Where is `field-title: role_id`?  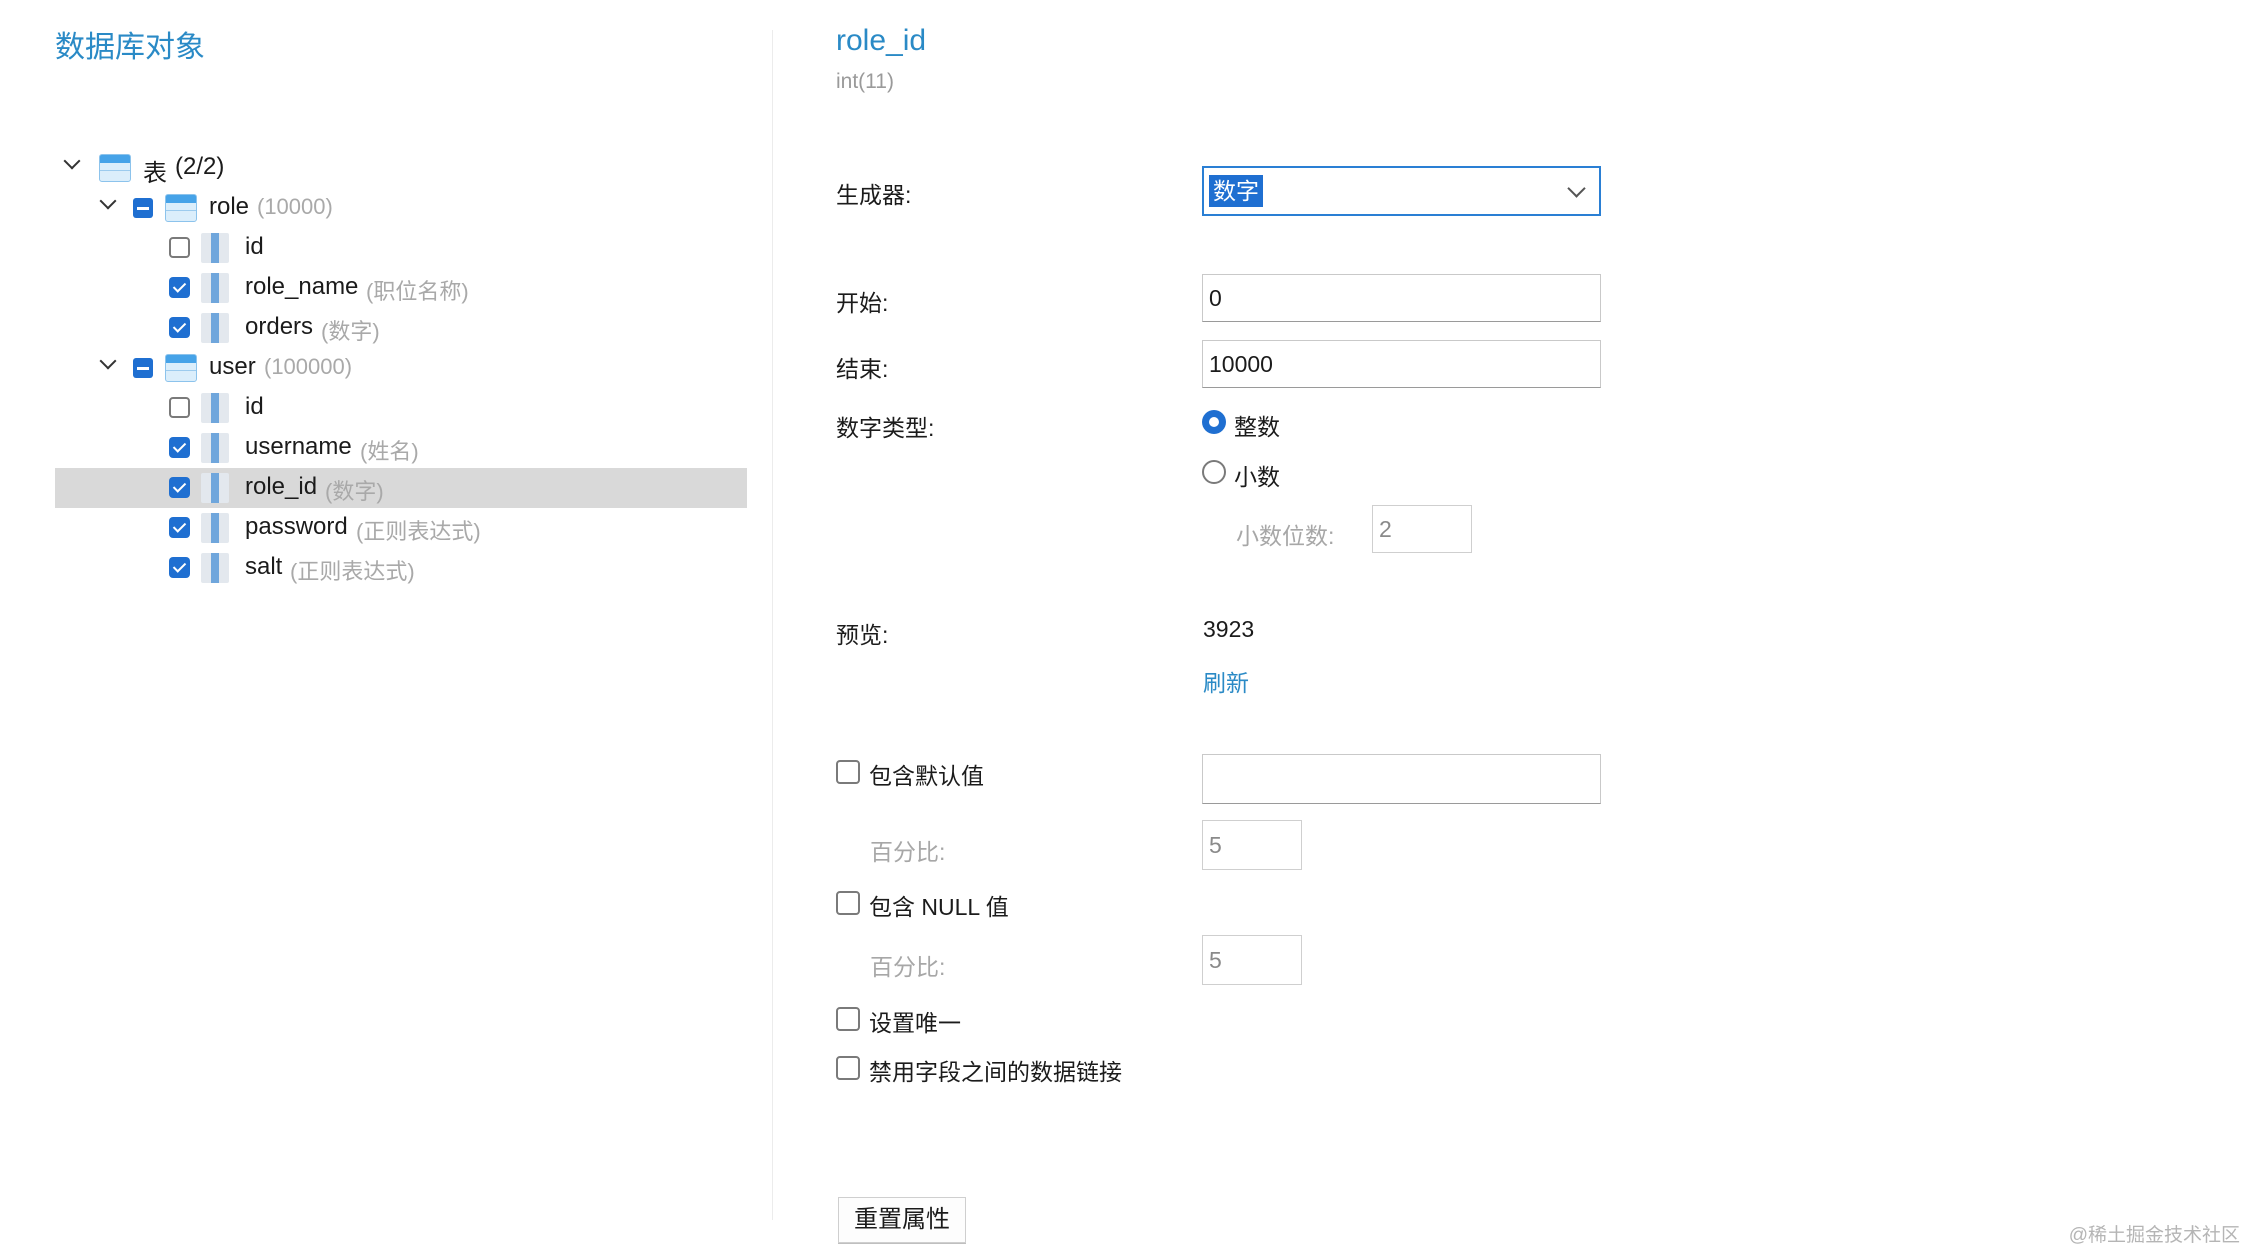 field-title: role_id is located at coordinates (881, 40).